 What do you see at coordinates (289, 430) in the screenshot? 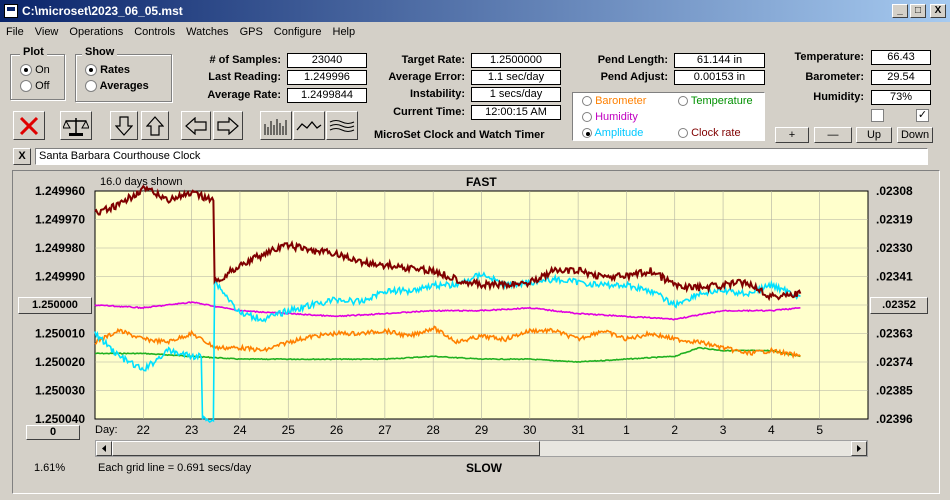
I see `day-tick-label: 25` at bounding box center [289, 430].